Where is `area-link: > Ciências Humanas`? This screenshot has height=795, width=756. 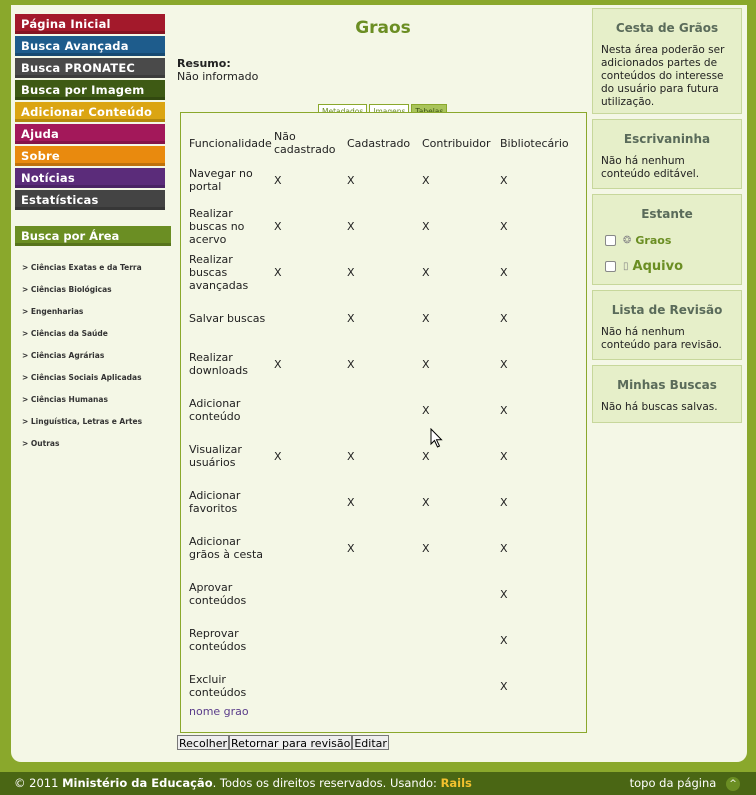 area-link: > Ciências Humanas is located at coordinates (97, 406).